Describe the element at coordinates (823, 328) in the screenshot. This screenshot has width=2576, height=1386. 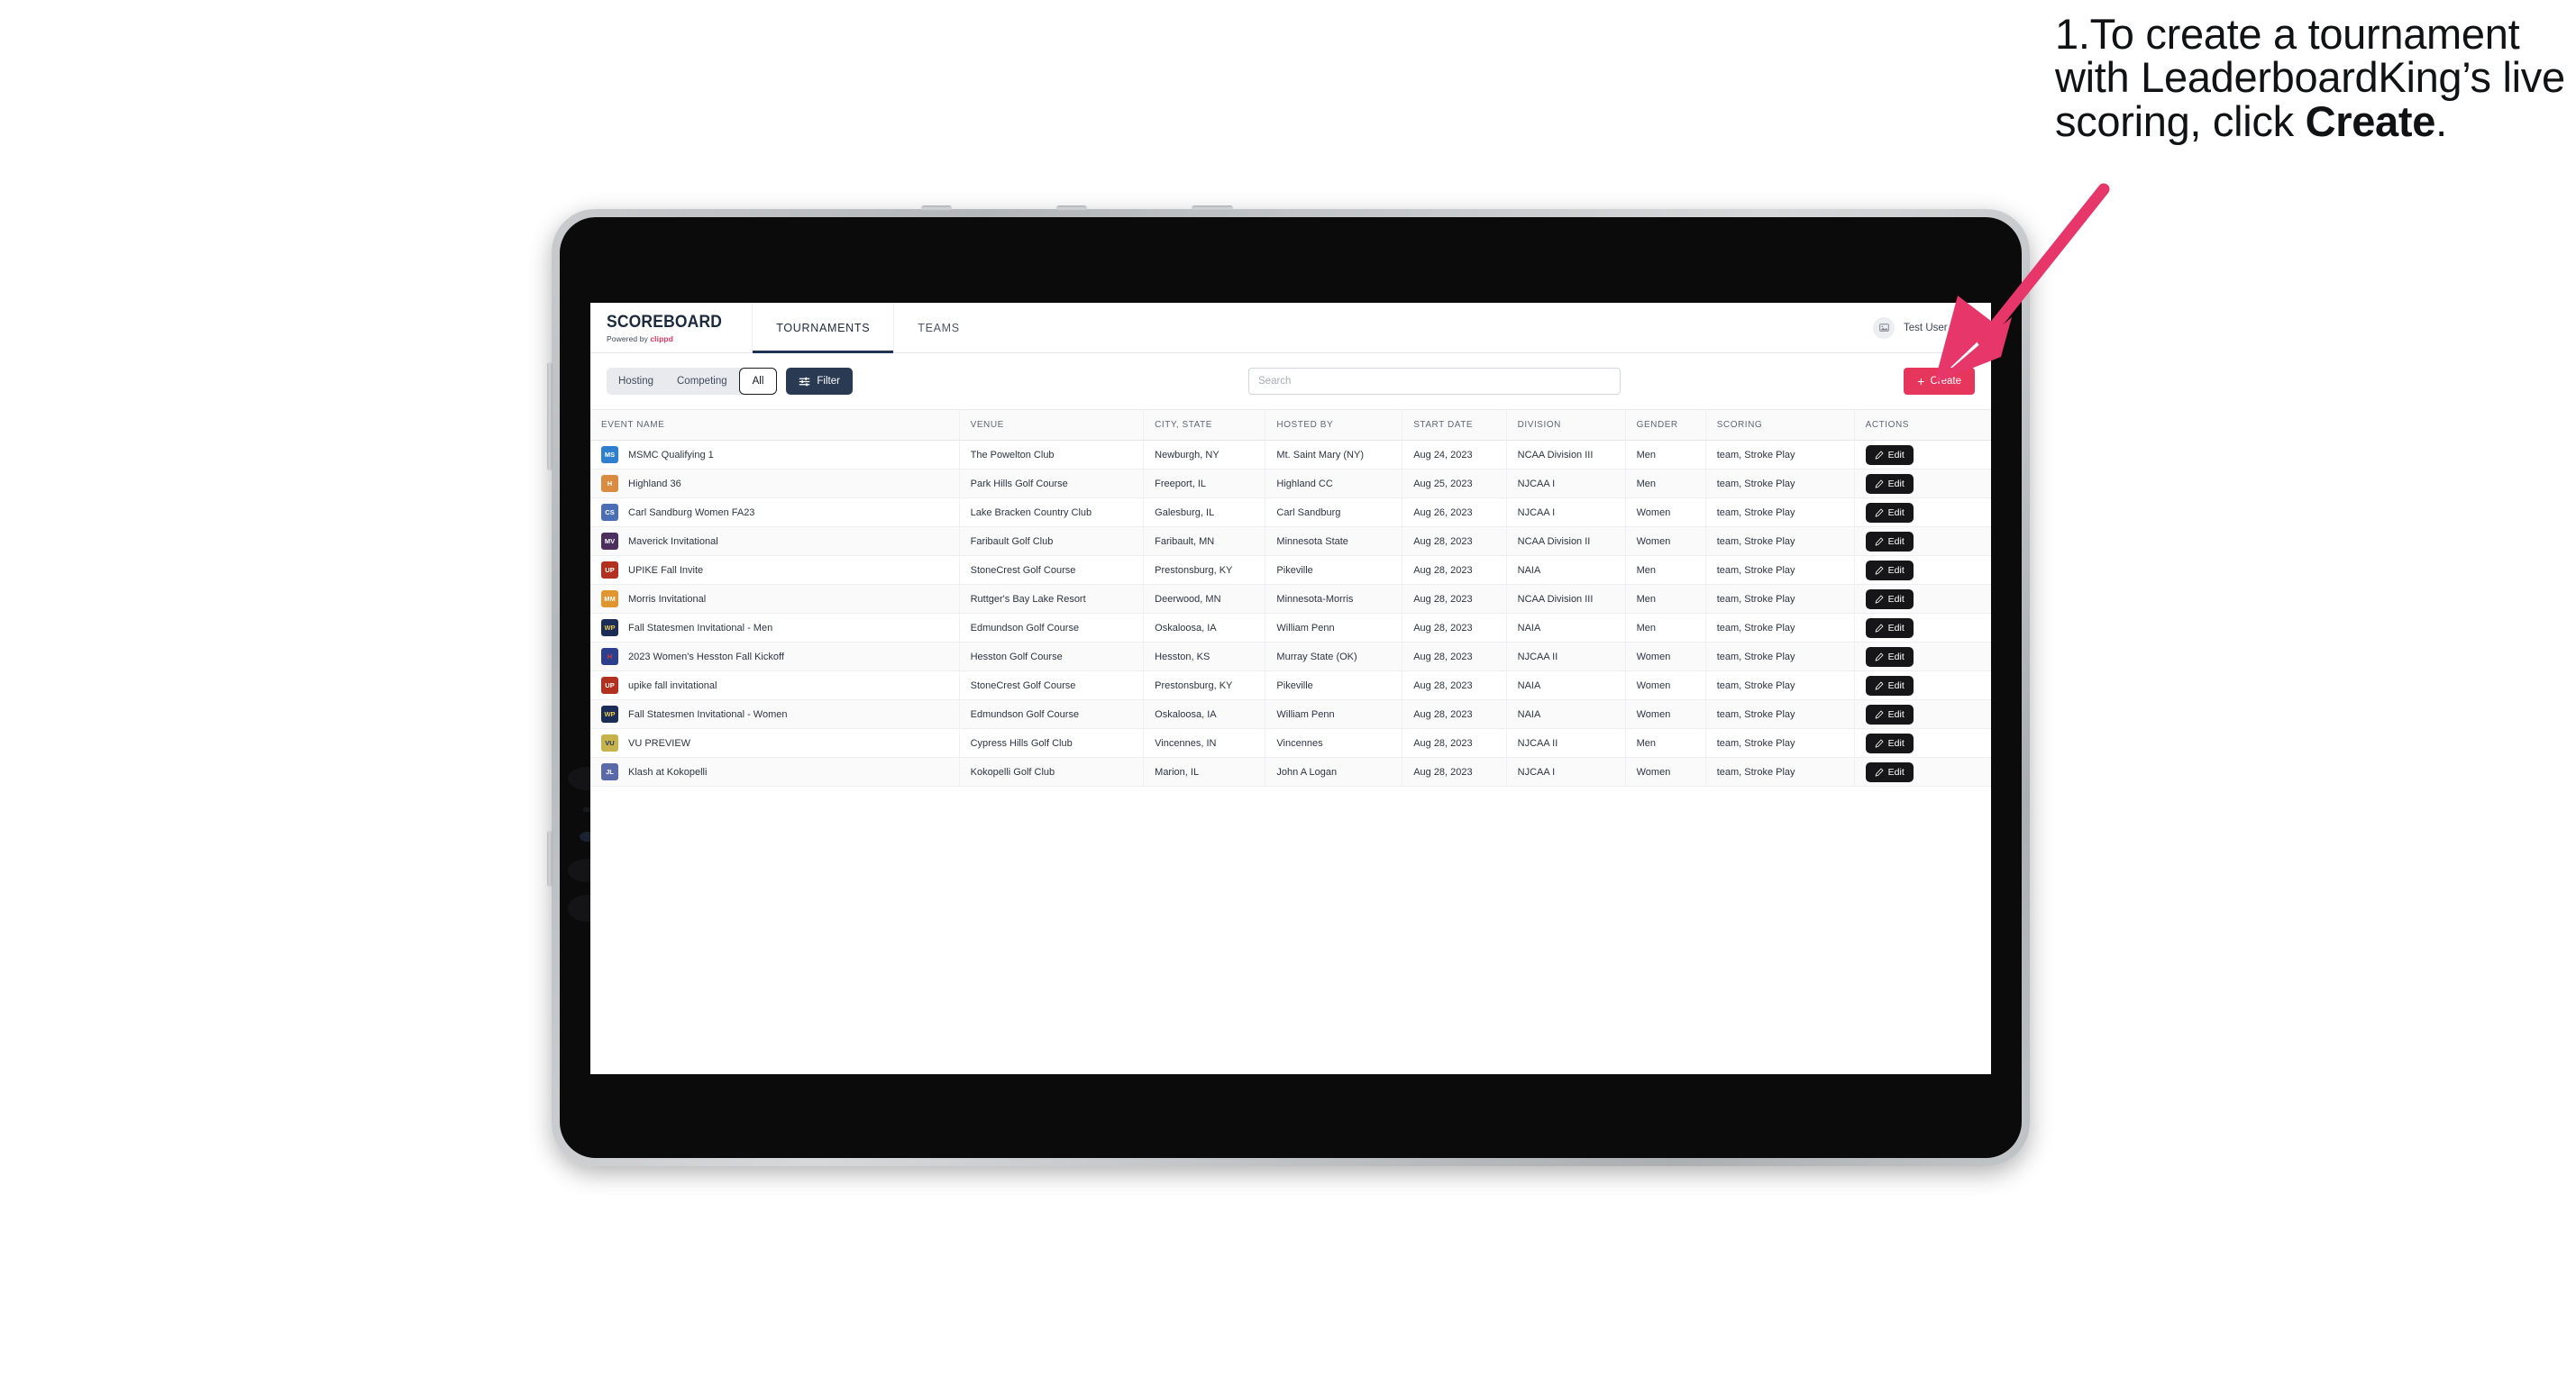
I see `tab-tournaments: TOURNAMENTS` at that location.